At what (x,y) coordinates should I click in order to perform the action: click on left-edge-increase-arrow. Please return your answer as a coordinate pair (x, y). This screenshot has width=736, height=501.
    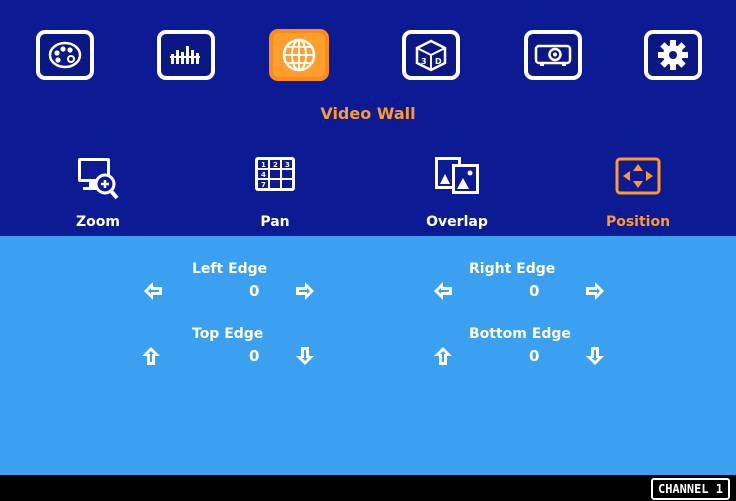
    Looking at the image, I should click on (305, 291).